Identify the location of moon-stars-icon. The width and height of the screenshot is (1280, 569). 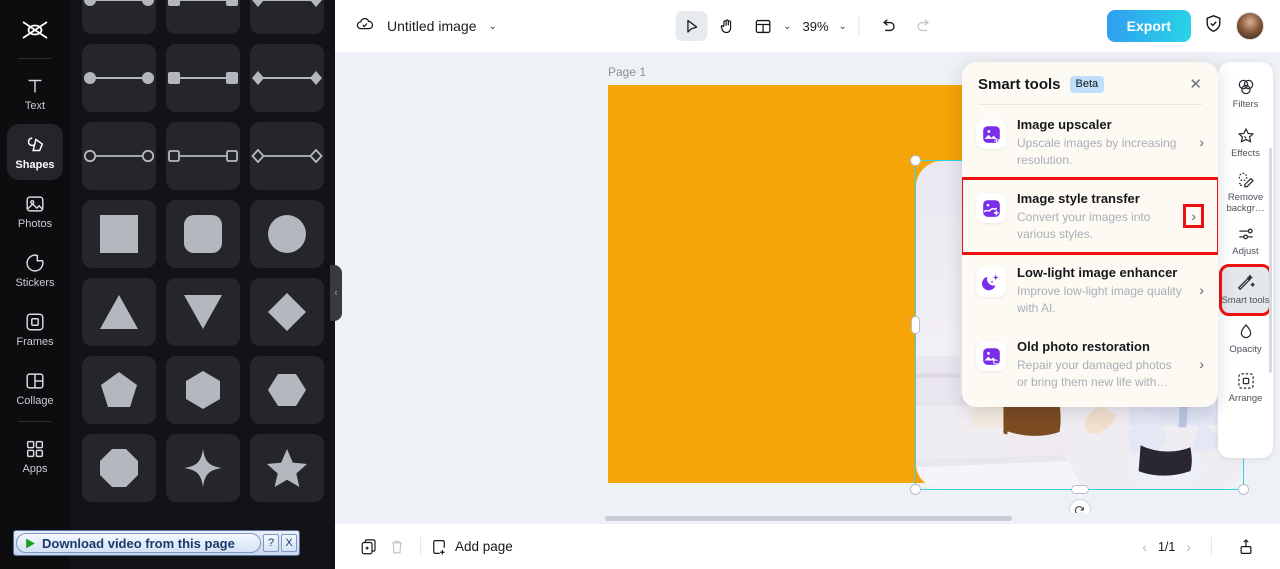
(991, 282).